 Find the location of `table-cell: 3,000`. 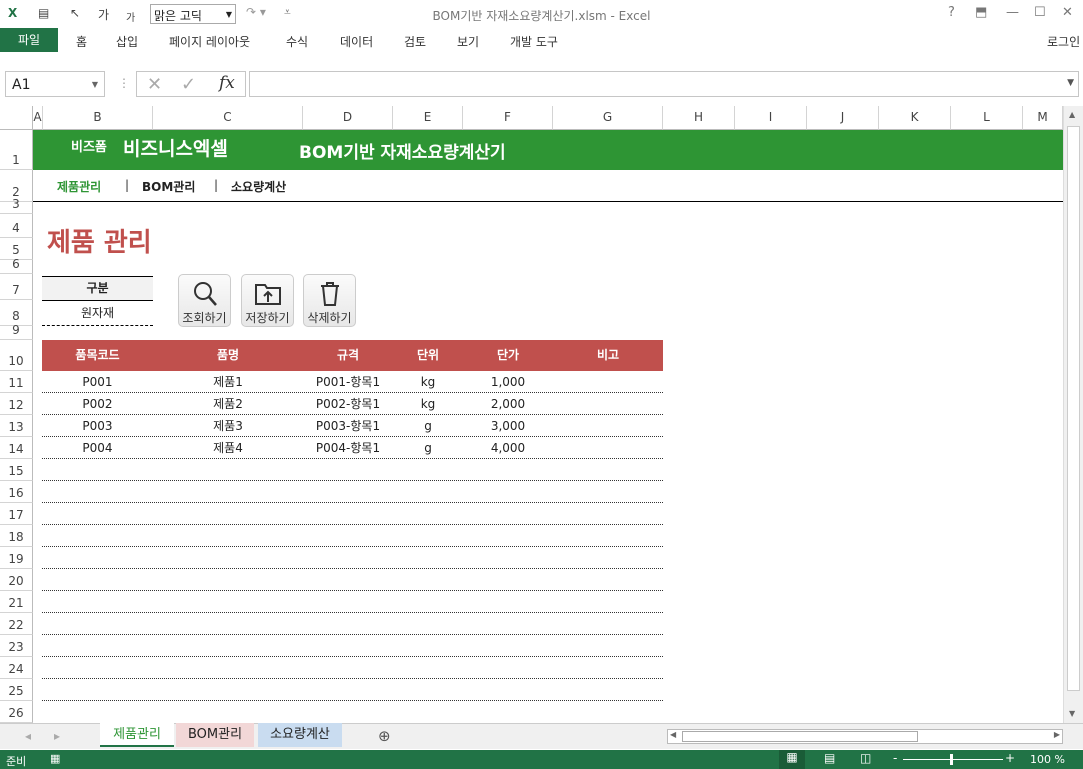

table-cell: 3,000 is located at coordinates (508, 426).